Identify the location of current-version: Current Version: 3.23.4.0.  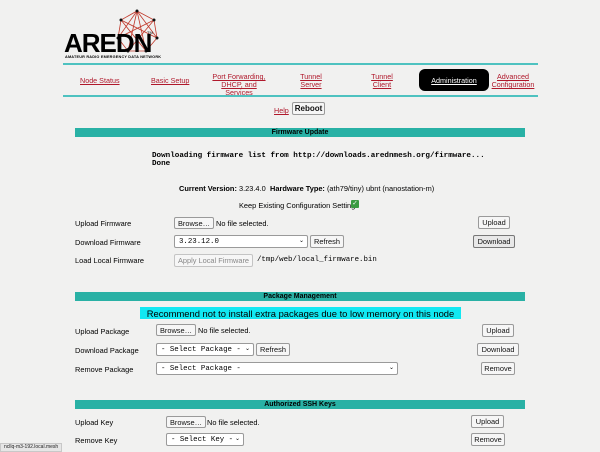
(222, 188).